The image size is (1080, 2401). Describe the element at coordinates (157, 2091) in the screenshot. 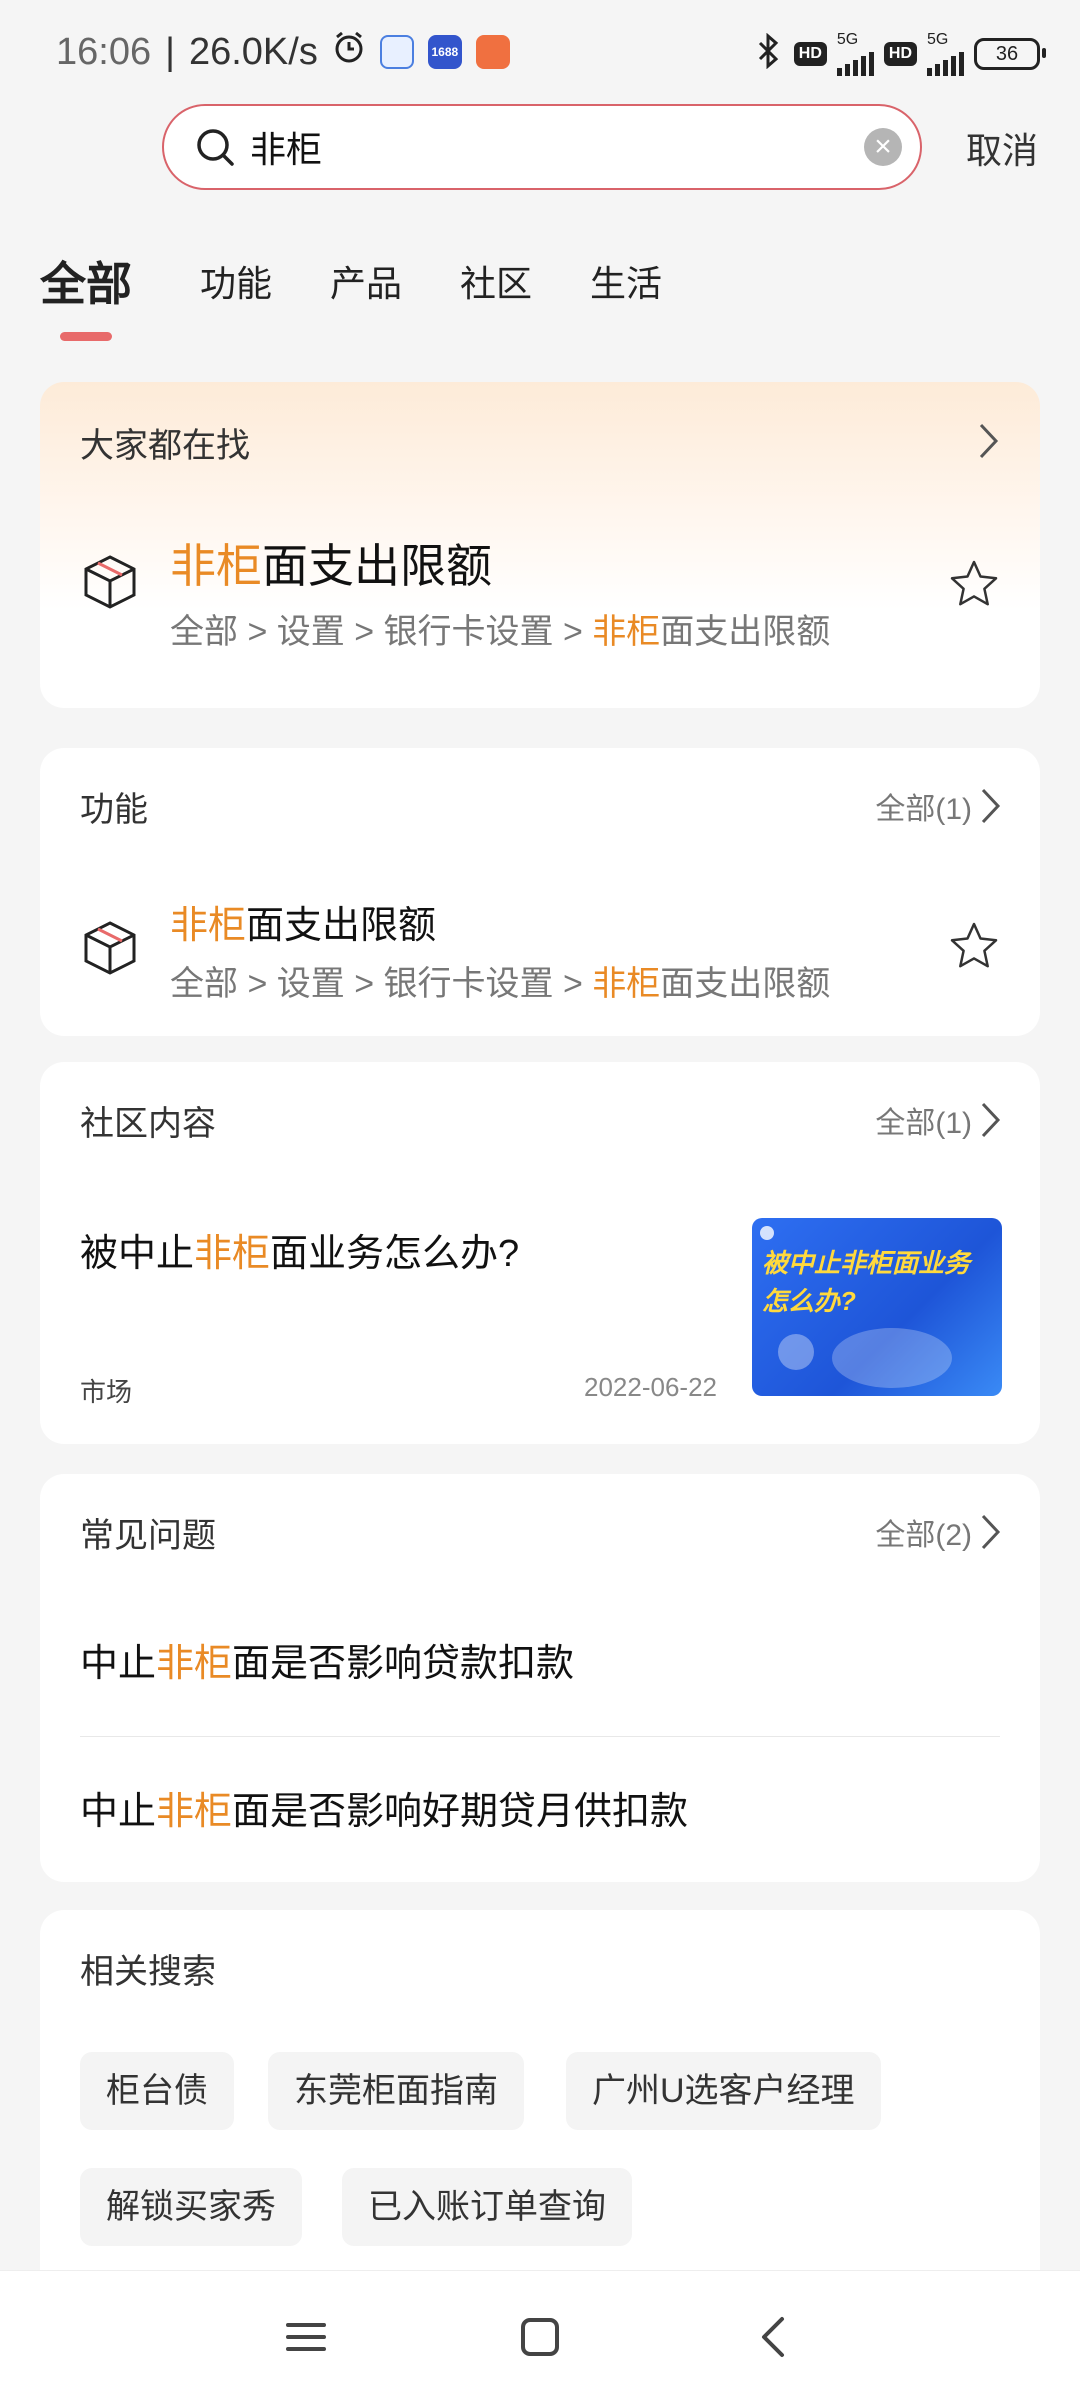

I see `related-chip: 柜台债` at that location.